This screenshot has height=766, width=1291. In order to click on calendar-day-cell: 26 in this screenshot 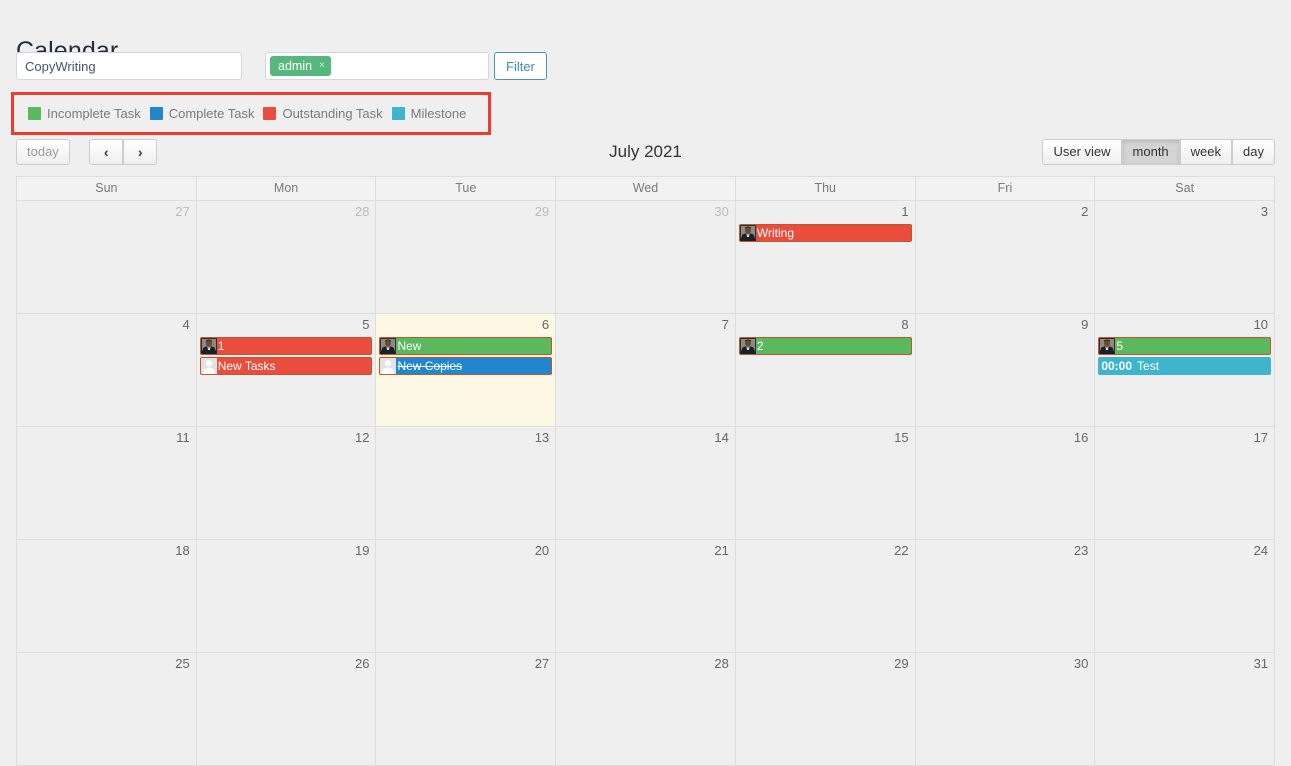, I will do `click(286, 709)`.